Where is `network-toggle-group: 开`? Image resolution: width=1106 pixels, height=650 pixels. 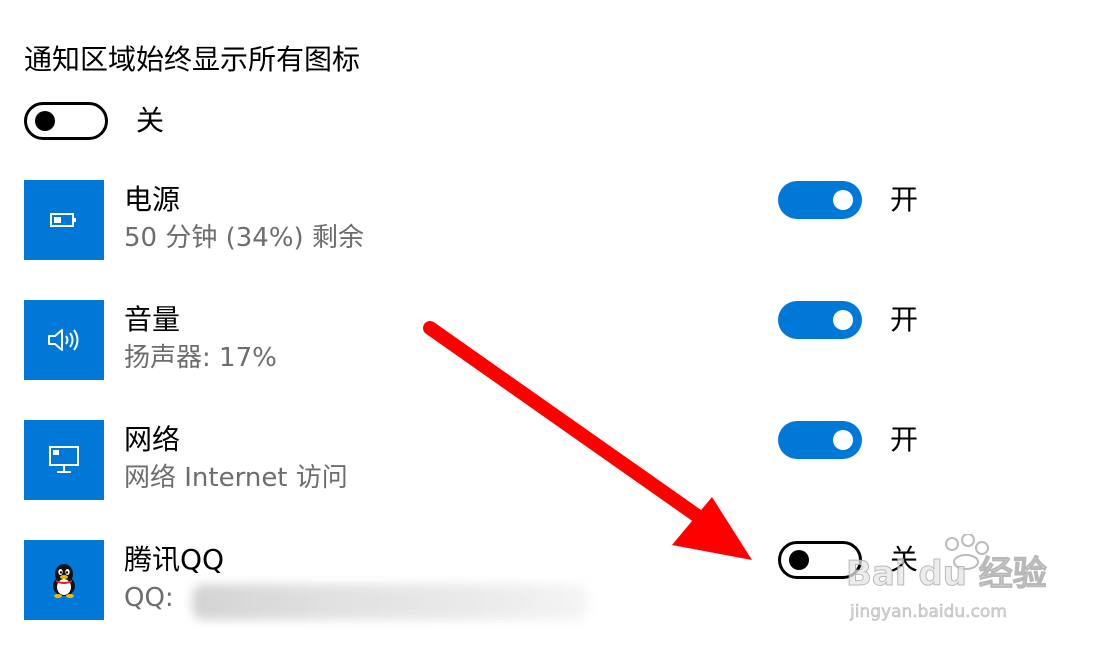 network-toggle-group: 开 is located at coordinates (848, 440).